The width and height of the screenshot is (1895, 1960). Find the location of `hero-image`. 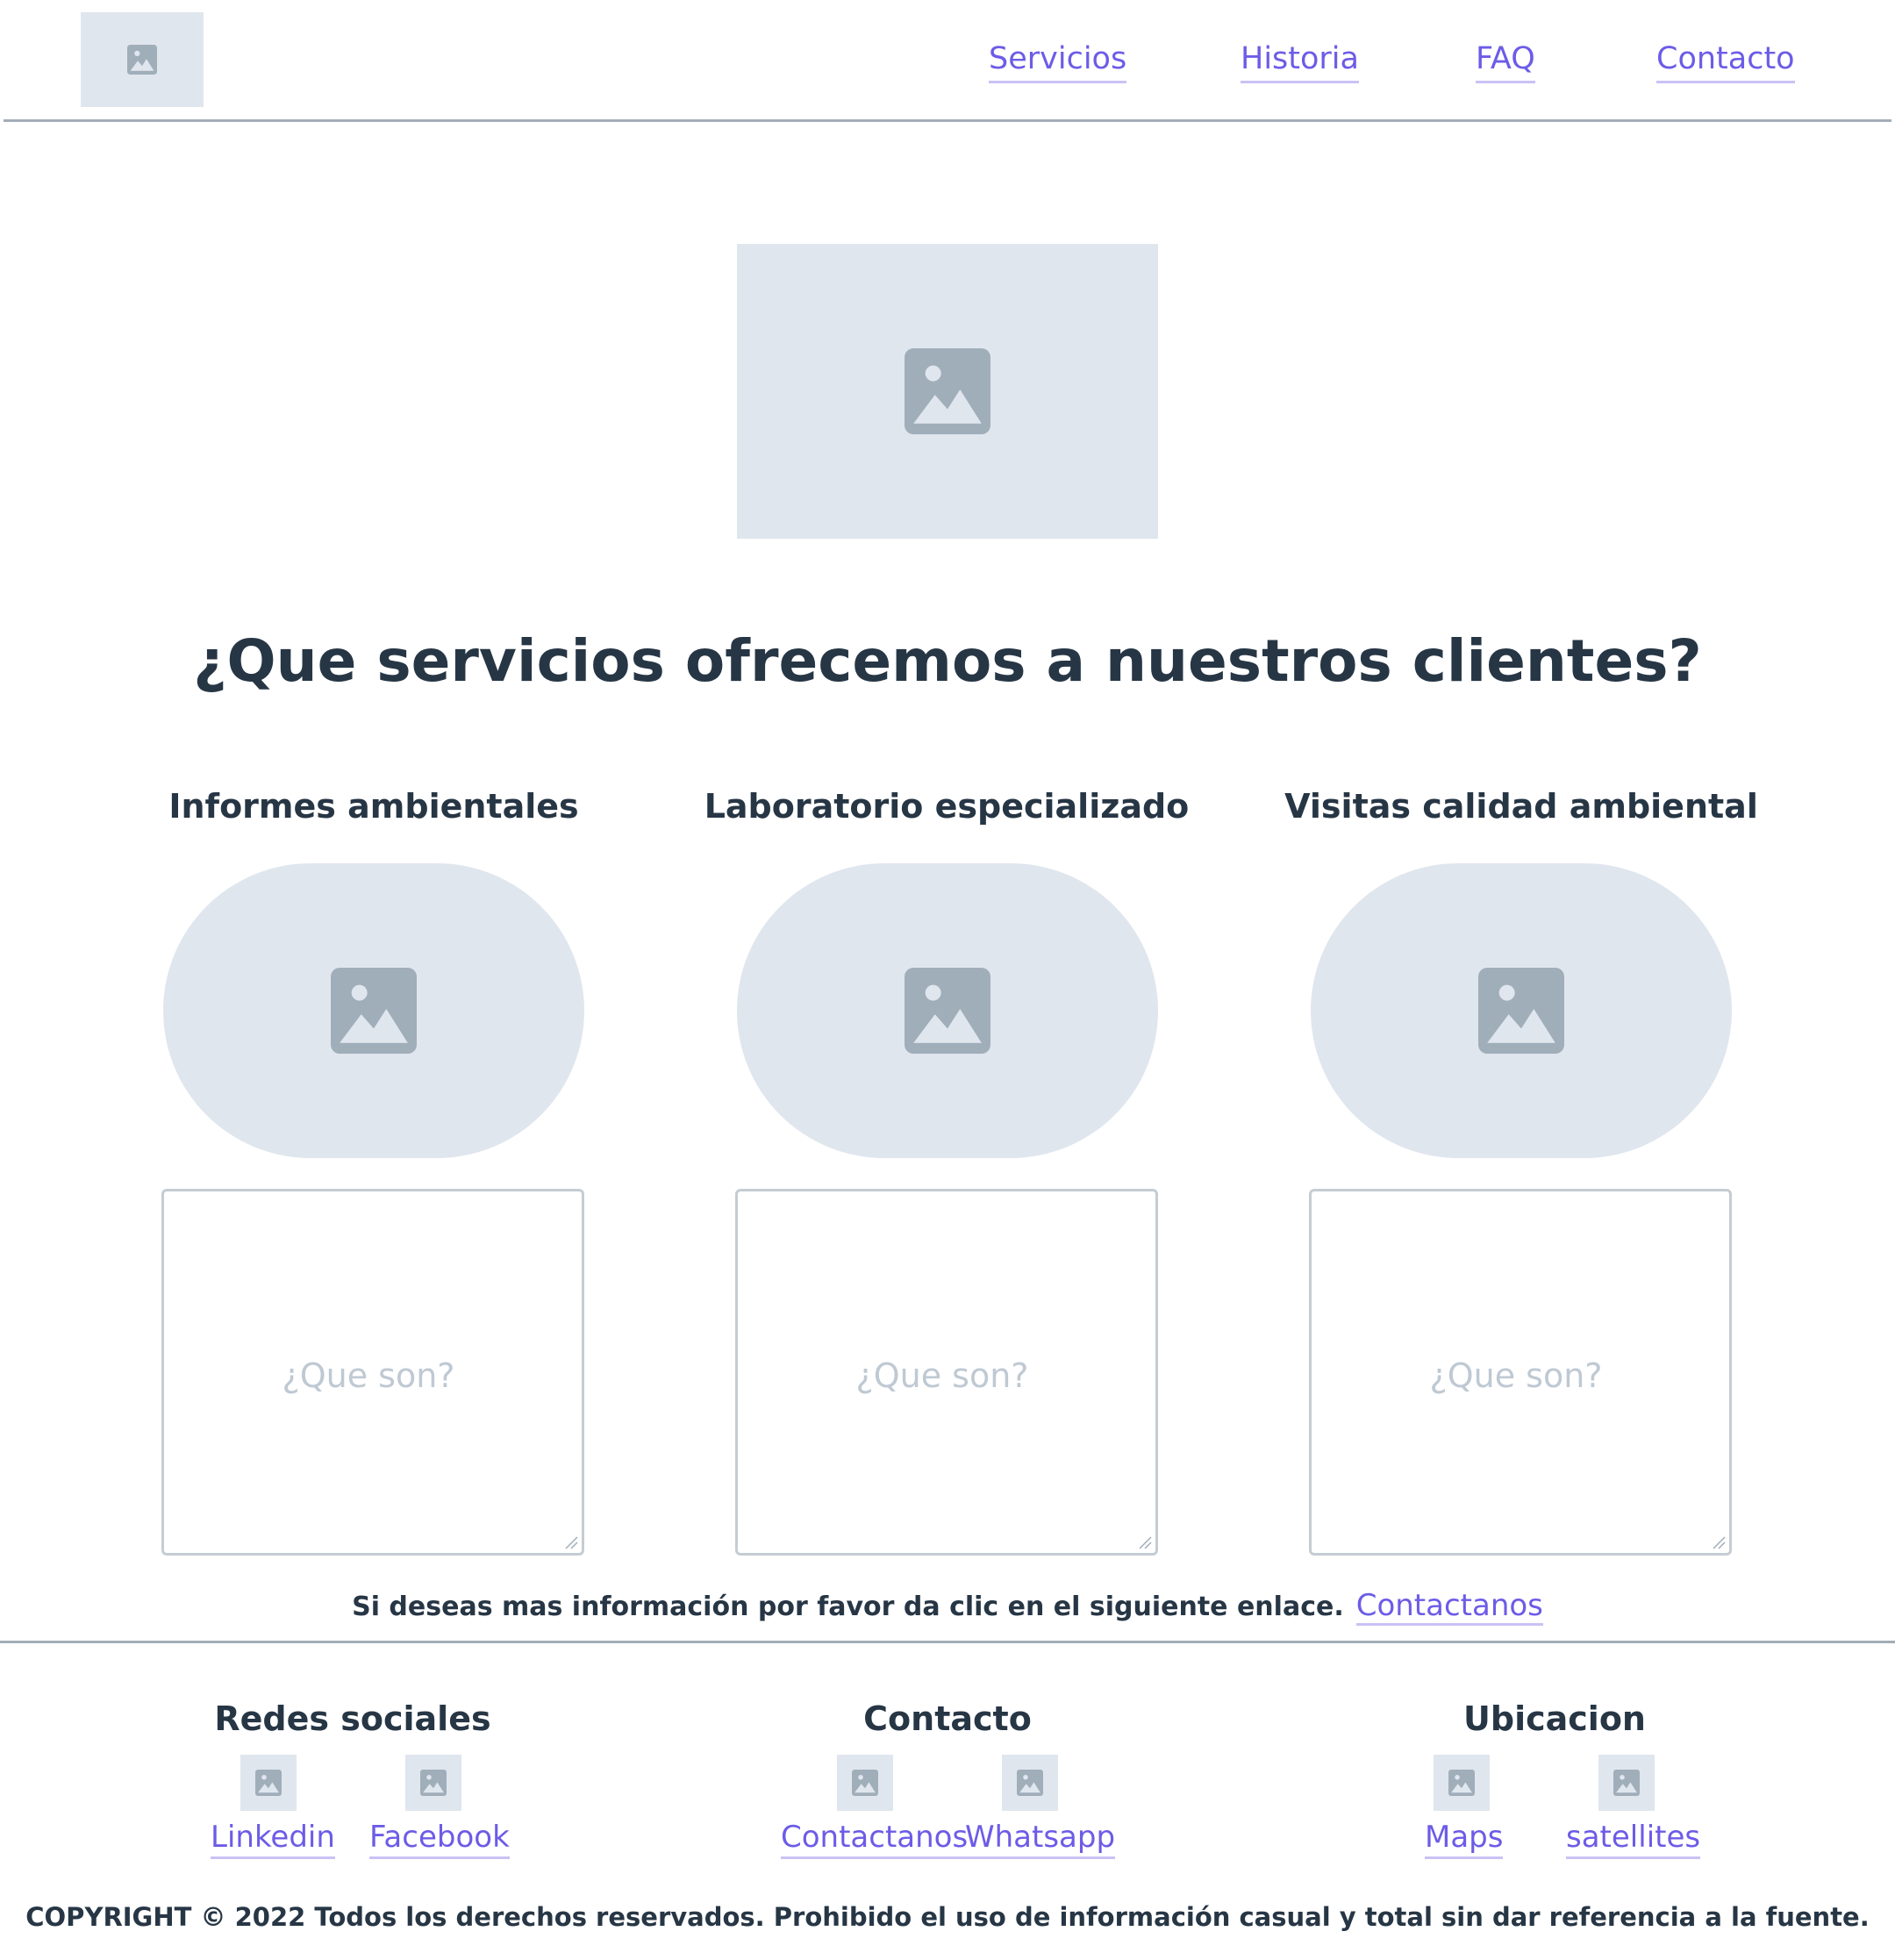

hero-image is located at coordinates (947, 391).